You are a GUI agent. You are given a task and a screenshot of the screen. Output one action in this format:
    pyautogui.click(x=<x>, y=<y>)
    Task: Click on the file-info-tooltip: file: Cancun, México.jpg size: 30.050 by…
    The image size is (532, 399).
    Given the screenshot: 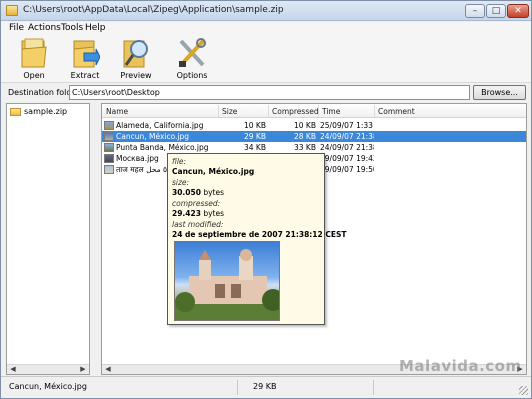 What is the action you would take?
    pyautogui.click(x=256, y=239)
    